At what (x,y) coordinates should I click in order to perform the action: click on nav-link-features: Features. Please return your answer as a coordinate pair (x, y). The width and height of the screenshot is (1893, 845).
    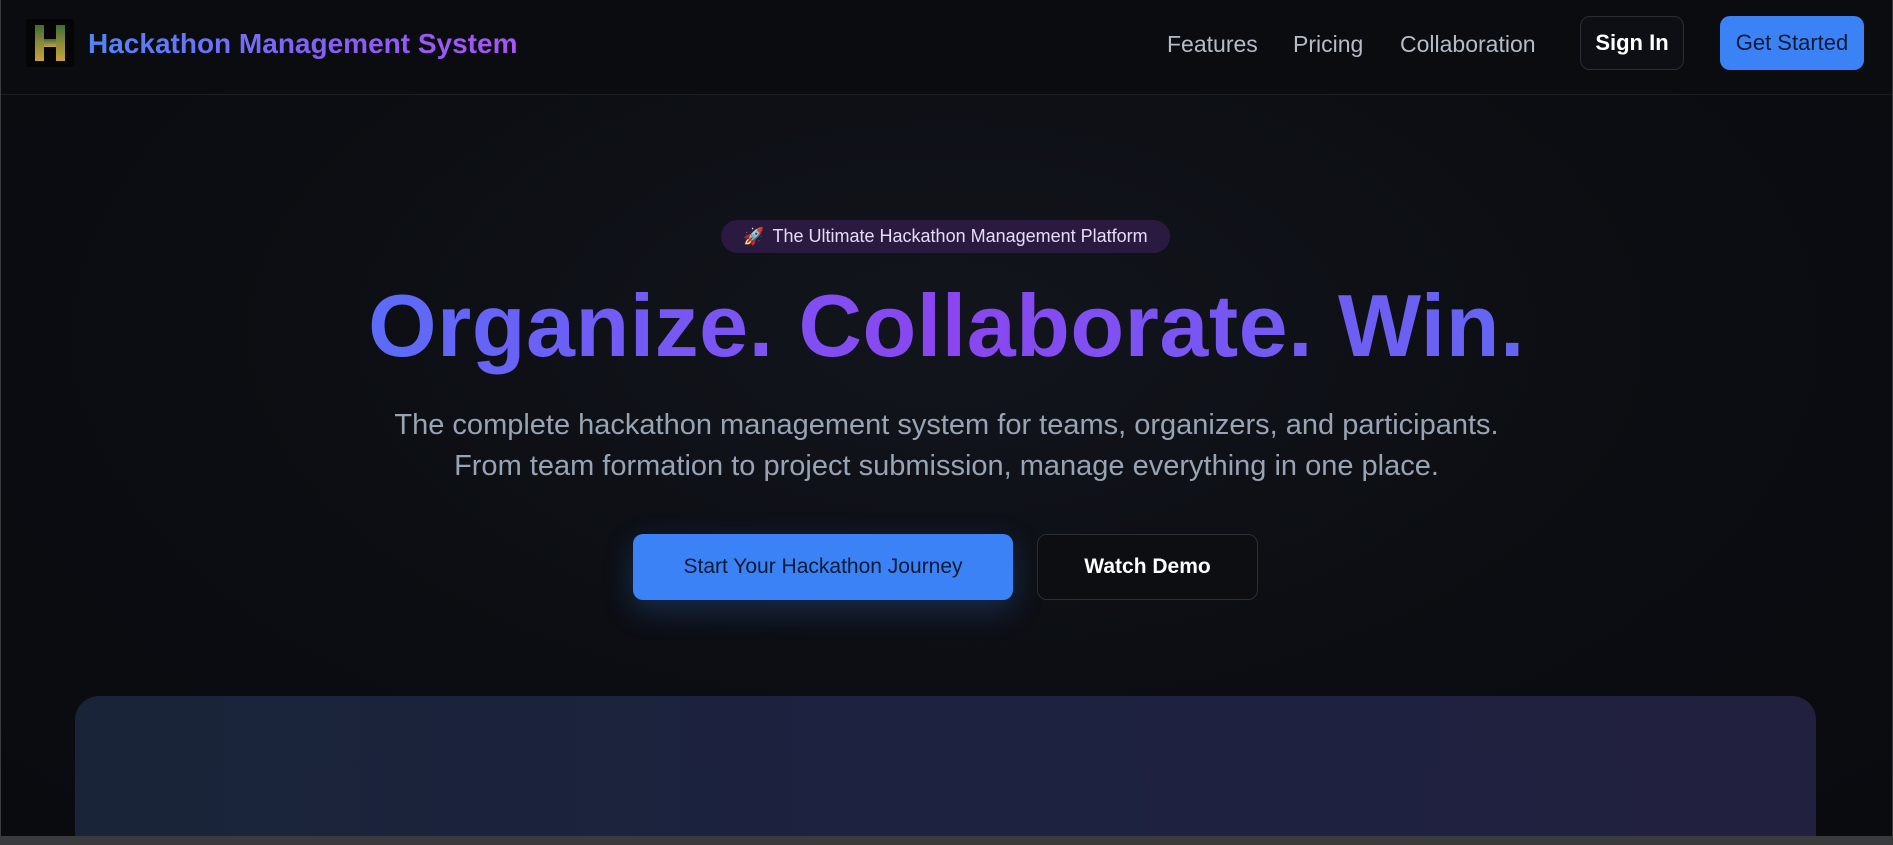
    Looking at the image, I should click on (1212, 44).